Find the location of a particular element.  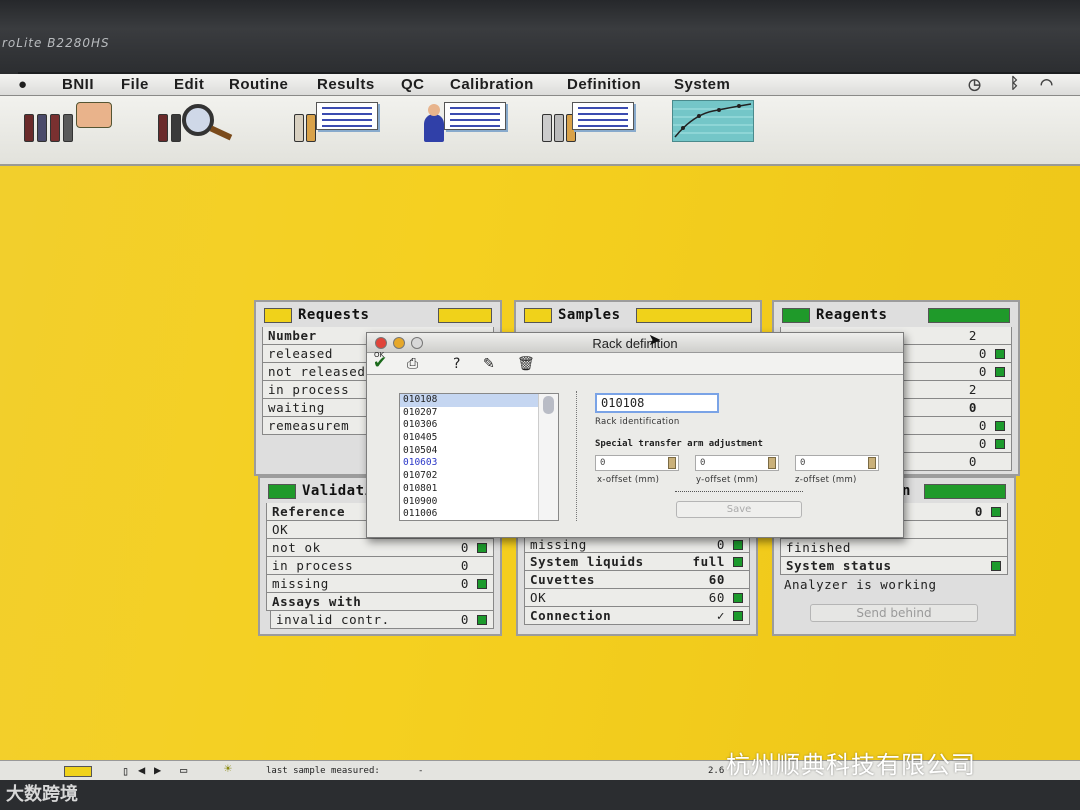

wifi-icon: ◠ is located at coordinates (1046, 84).